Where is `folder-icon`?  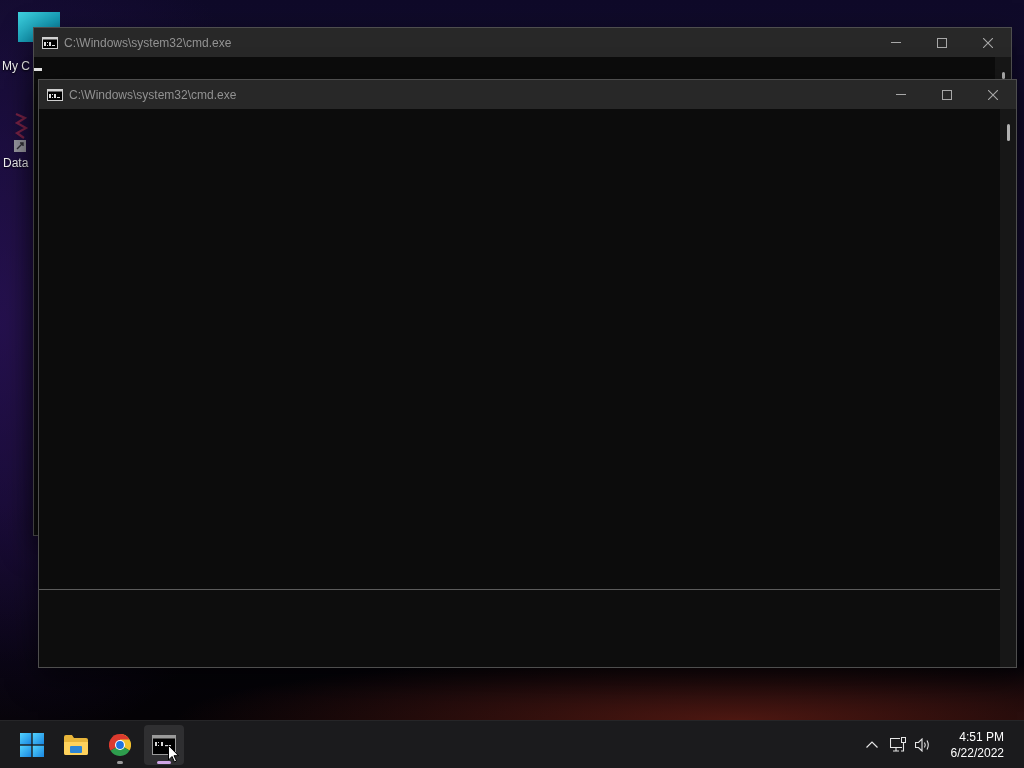 folder-icon is located at coordinates (76, 744).